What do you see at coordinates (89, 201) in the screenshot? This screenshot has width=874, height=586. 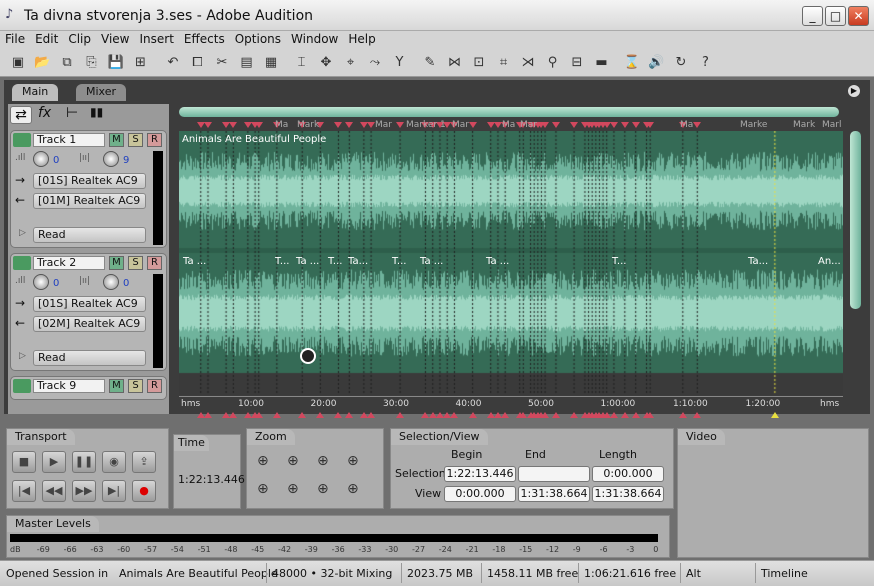 I see `input-select: [01M] Realtek AC9` at bounding box center [89, 201].